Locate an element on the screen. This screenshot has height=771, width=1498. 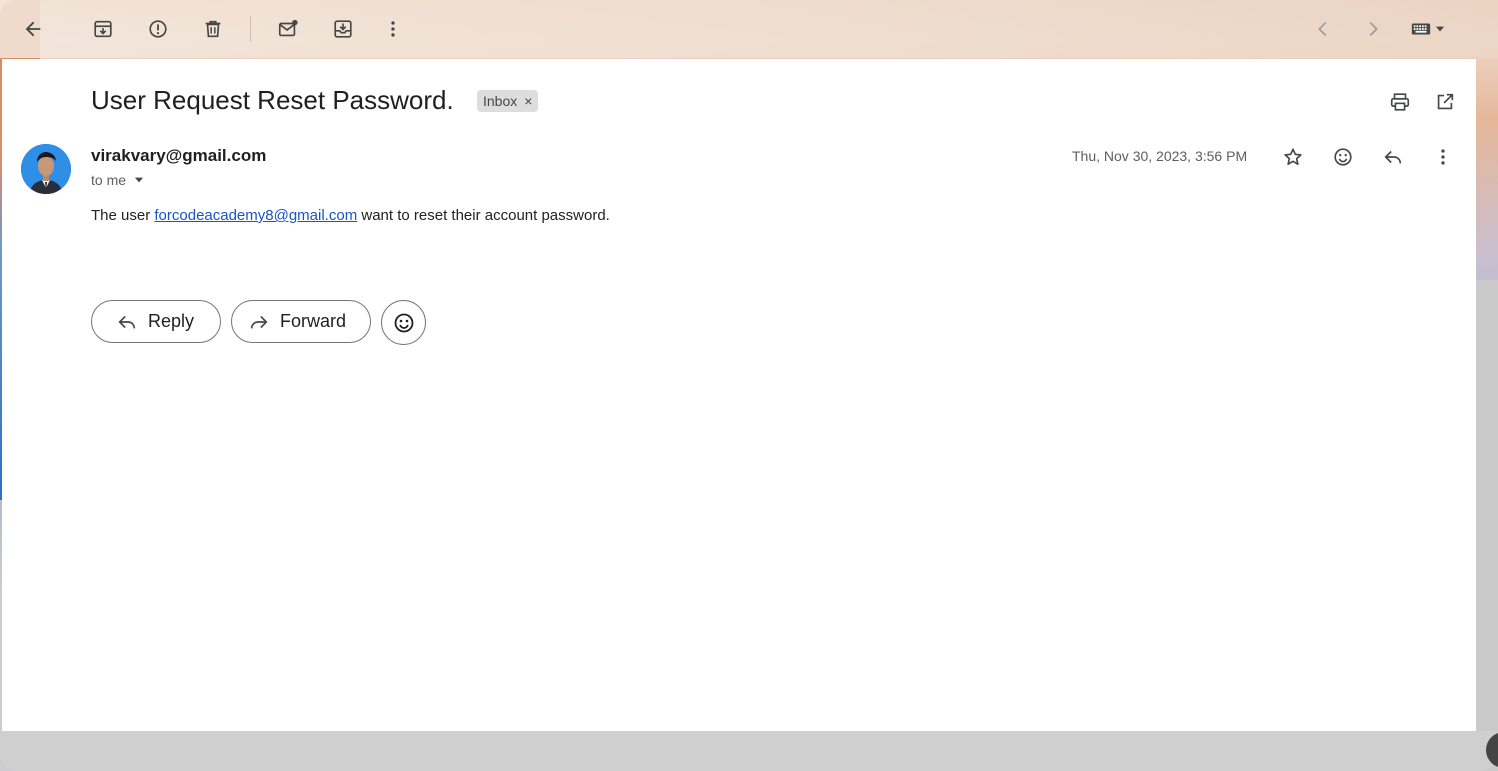
add-reaction-pill-button is located at coordinates (403, 322).